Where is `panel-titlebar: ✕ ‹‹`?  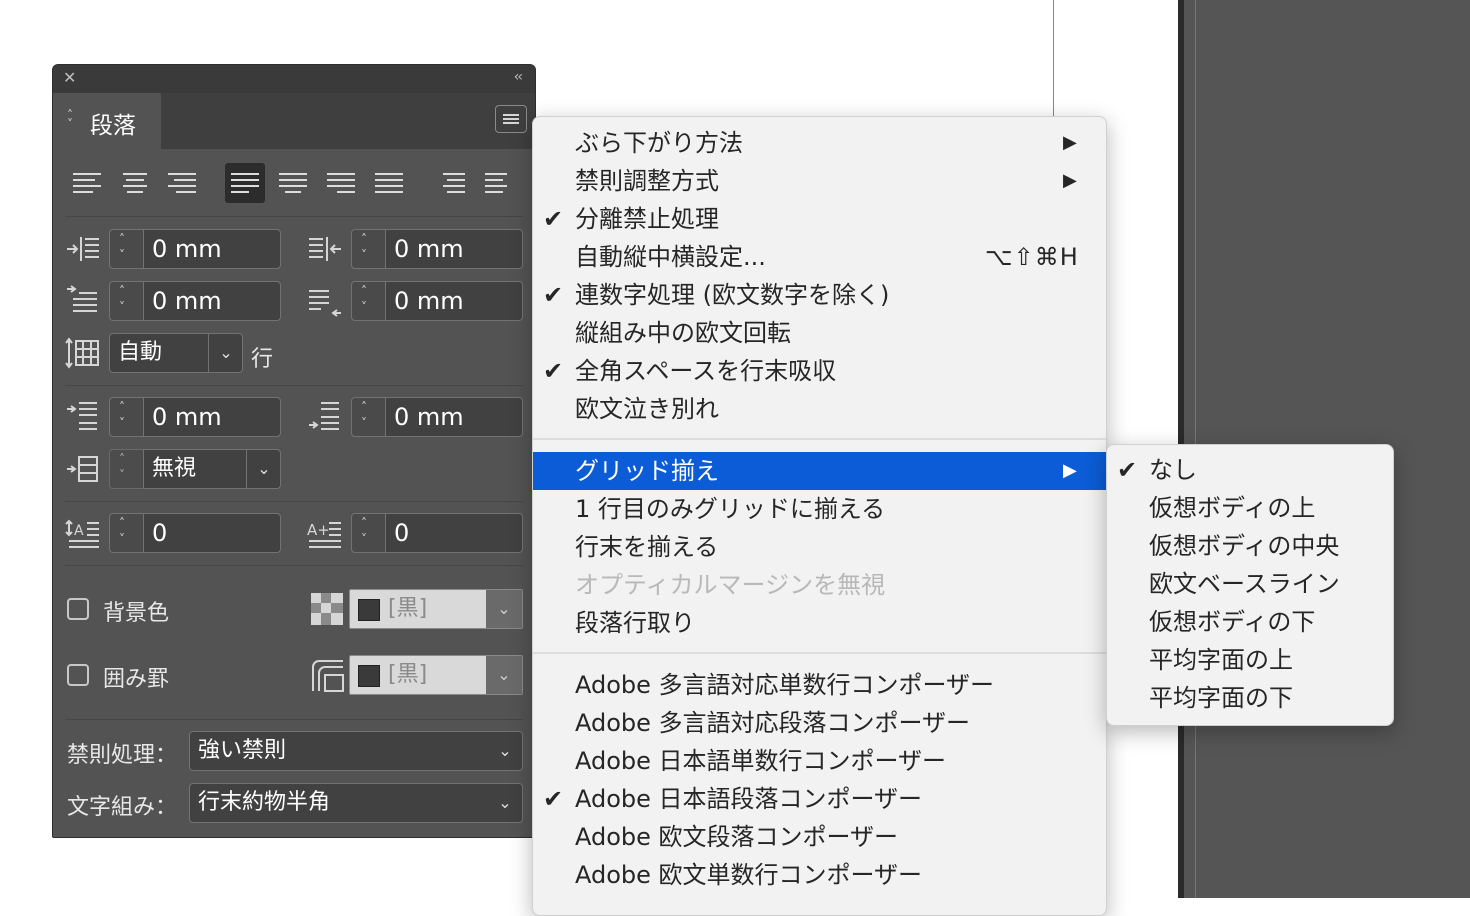 panel-titlebar: ✕ ‹‹ is located at coordinates (294, 79).